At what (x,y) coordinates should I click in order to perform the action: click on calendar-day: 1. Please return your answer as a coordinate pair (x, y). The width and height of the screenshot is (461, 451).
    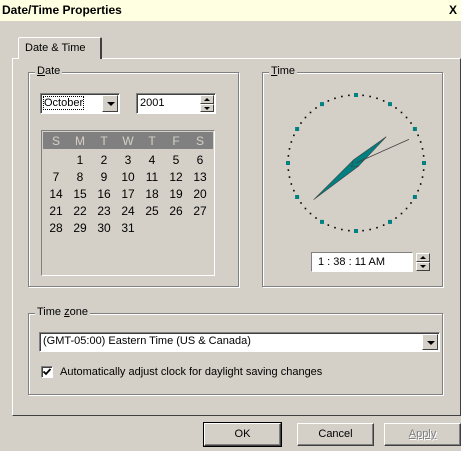
    Looking at the image, I should click on (80, 160).